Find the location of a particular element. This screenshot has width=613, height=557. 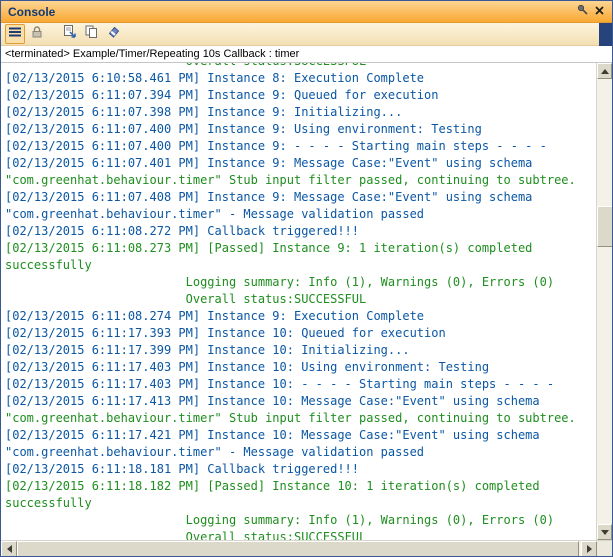

pin-icon is located at coordinates (582, 12).